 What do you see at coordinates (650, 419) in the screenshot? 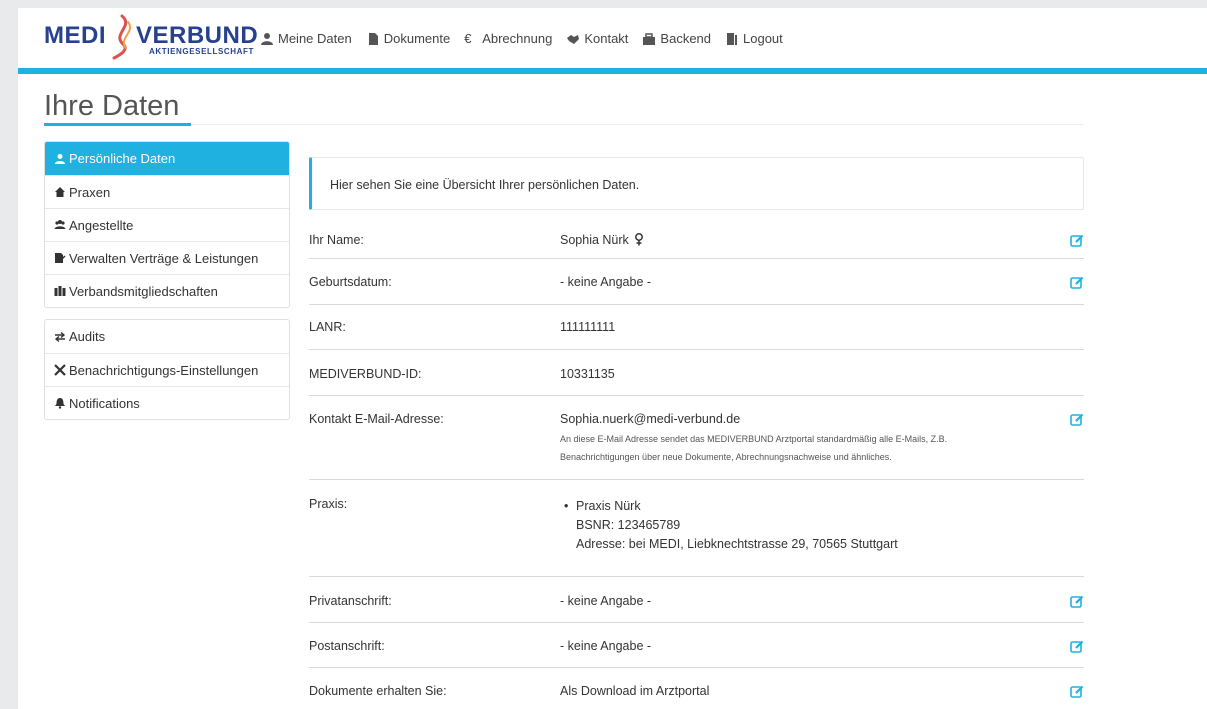
I see `email-value: Sophia.nuerk@medi-verbund.de` at bounding box center [650, 419].